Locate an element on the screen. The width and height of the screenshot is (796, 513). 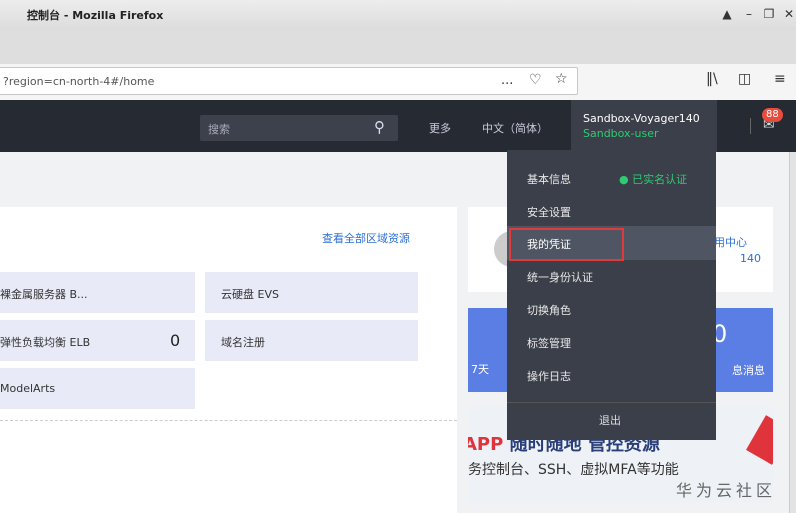
check-circle-icon: ● is located at coordinates (626, 179).